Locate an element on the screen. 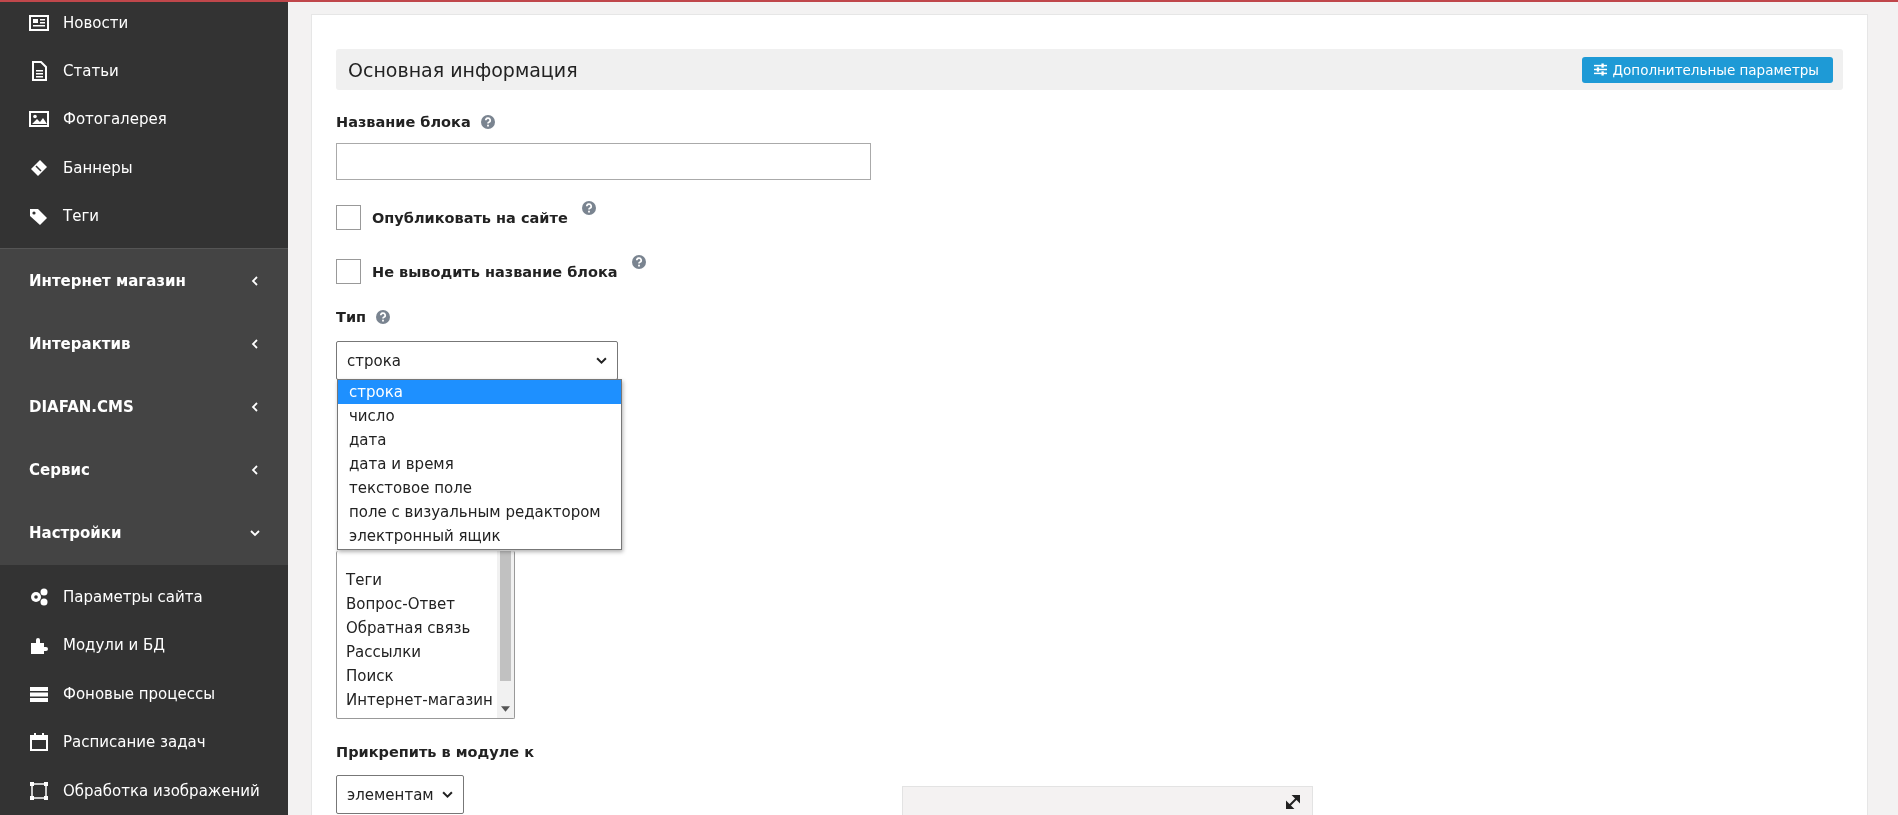 The image size is (1898, 815). sidebar-item-label: Баннеры is located at coordinates (98, 167).